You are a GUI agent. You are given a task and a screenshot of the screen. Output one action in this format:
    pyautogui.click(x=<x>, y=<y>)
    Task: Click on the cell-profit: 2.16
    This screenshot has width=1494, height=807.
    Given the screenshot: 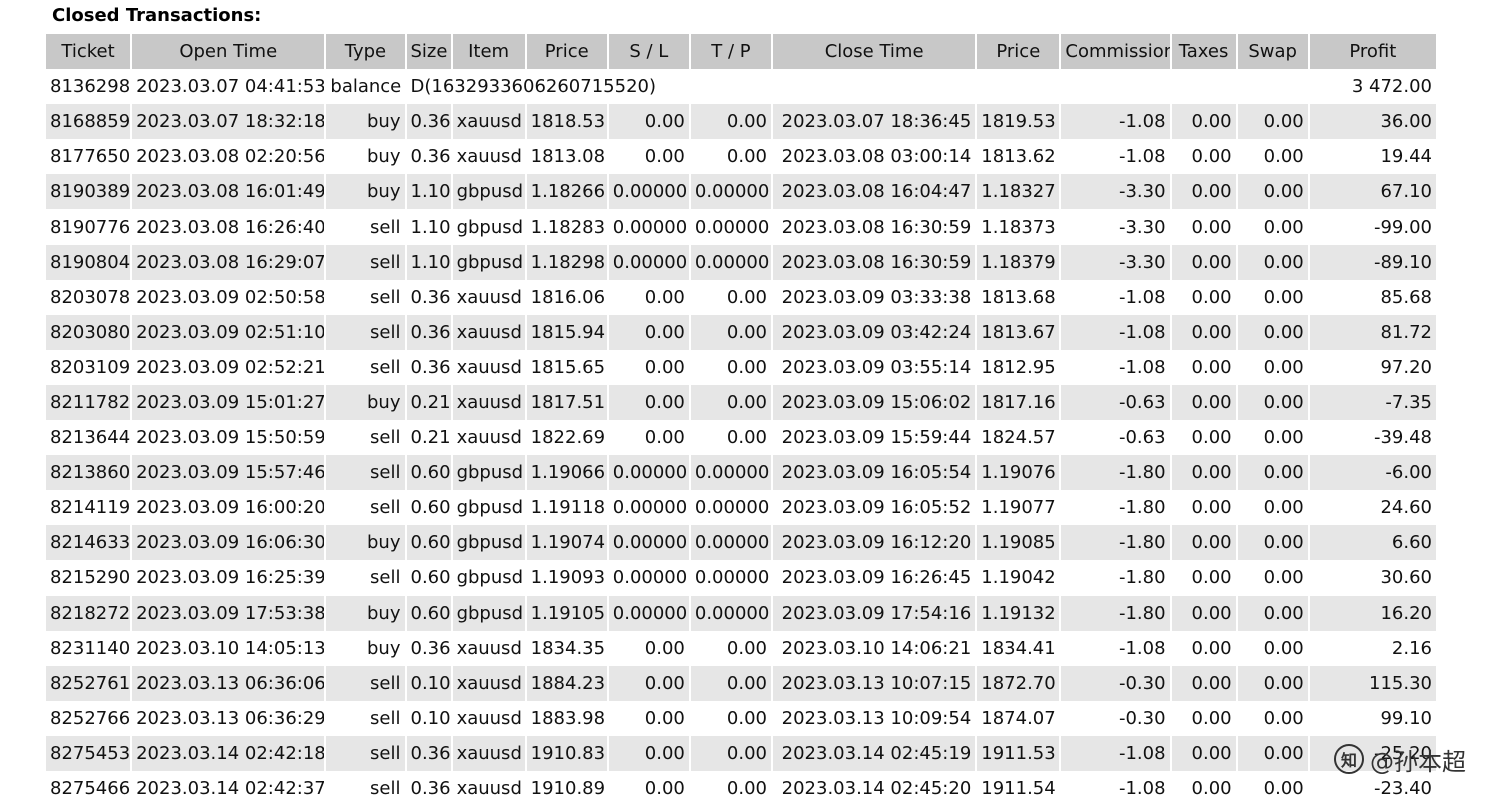 What is the action you would take?
    pyautogui.click(x=1372, y=648)
    